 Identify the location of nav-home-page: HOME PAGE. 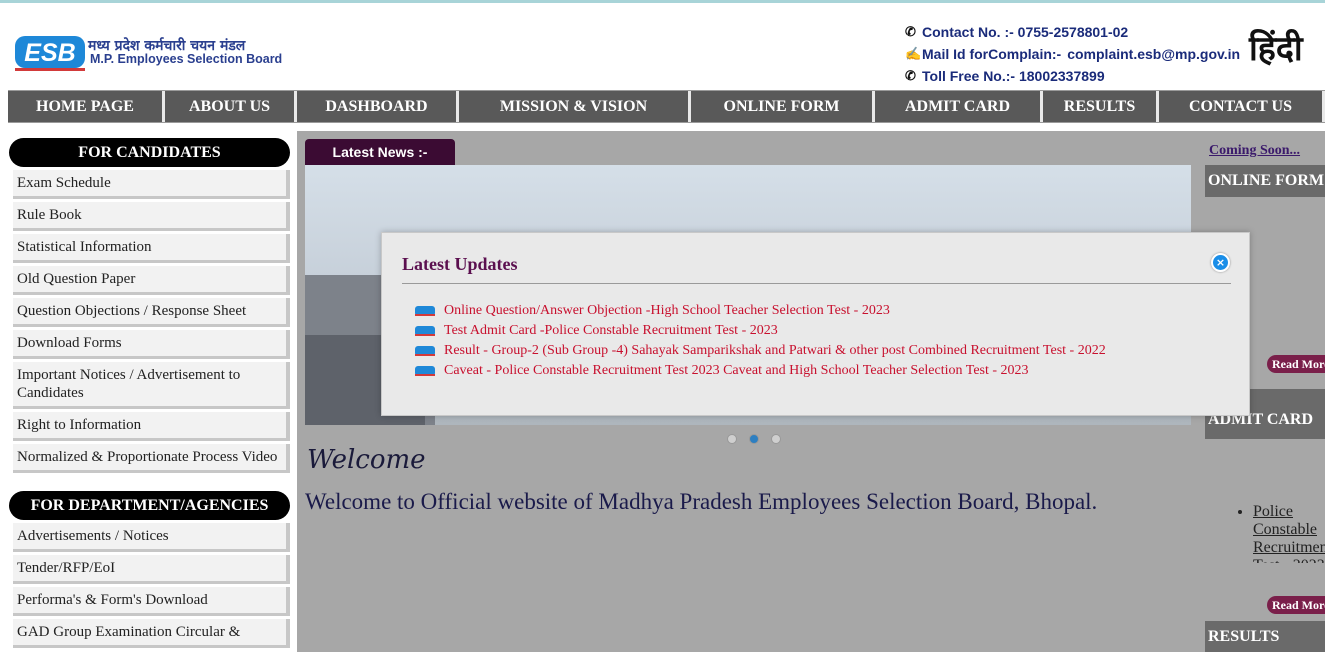
(86, 106).